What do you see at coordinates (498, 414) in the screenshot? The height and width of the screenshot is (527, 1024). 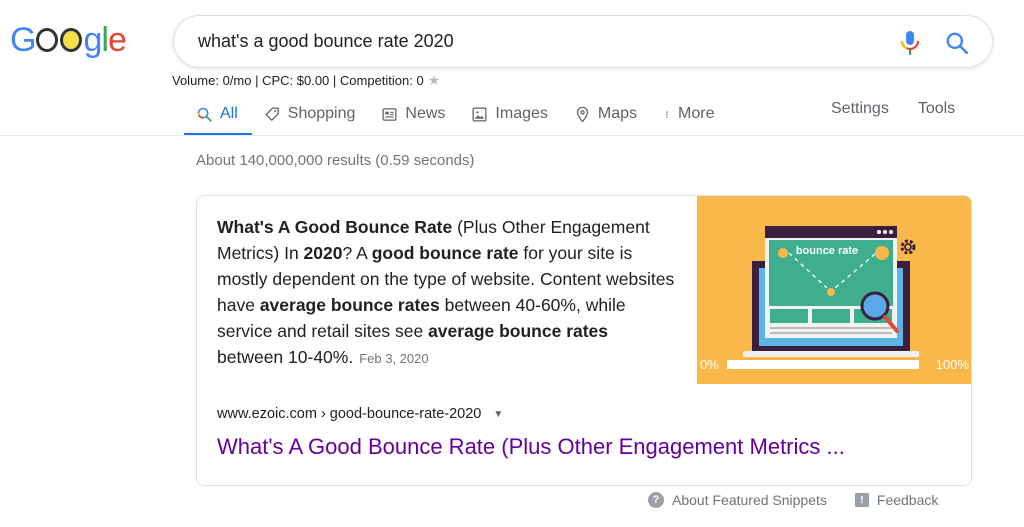 I see `caret-down-icon: ▼` at bounding box center [498, 414].